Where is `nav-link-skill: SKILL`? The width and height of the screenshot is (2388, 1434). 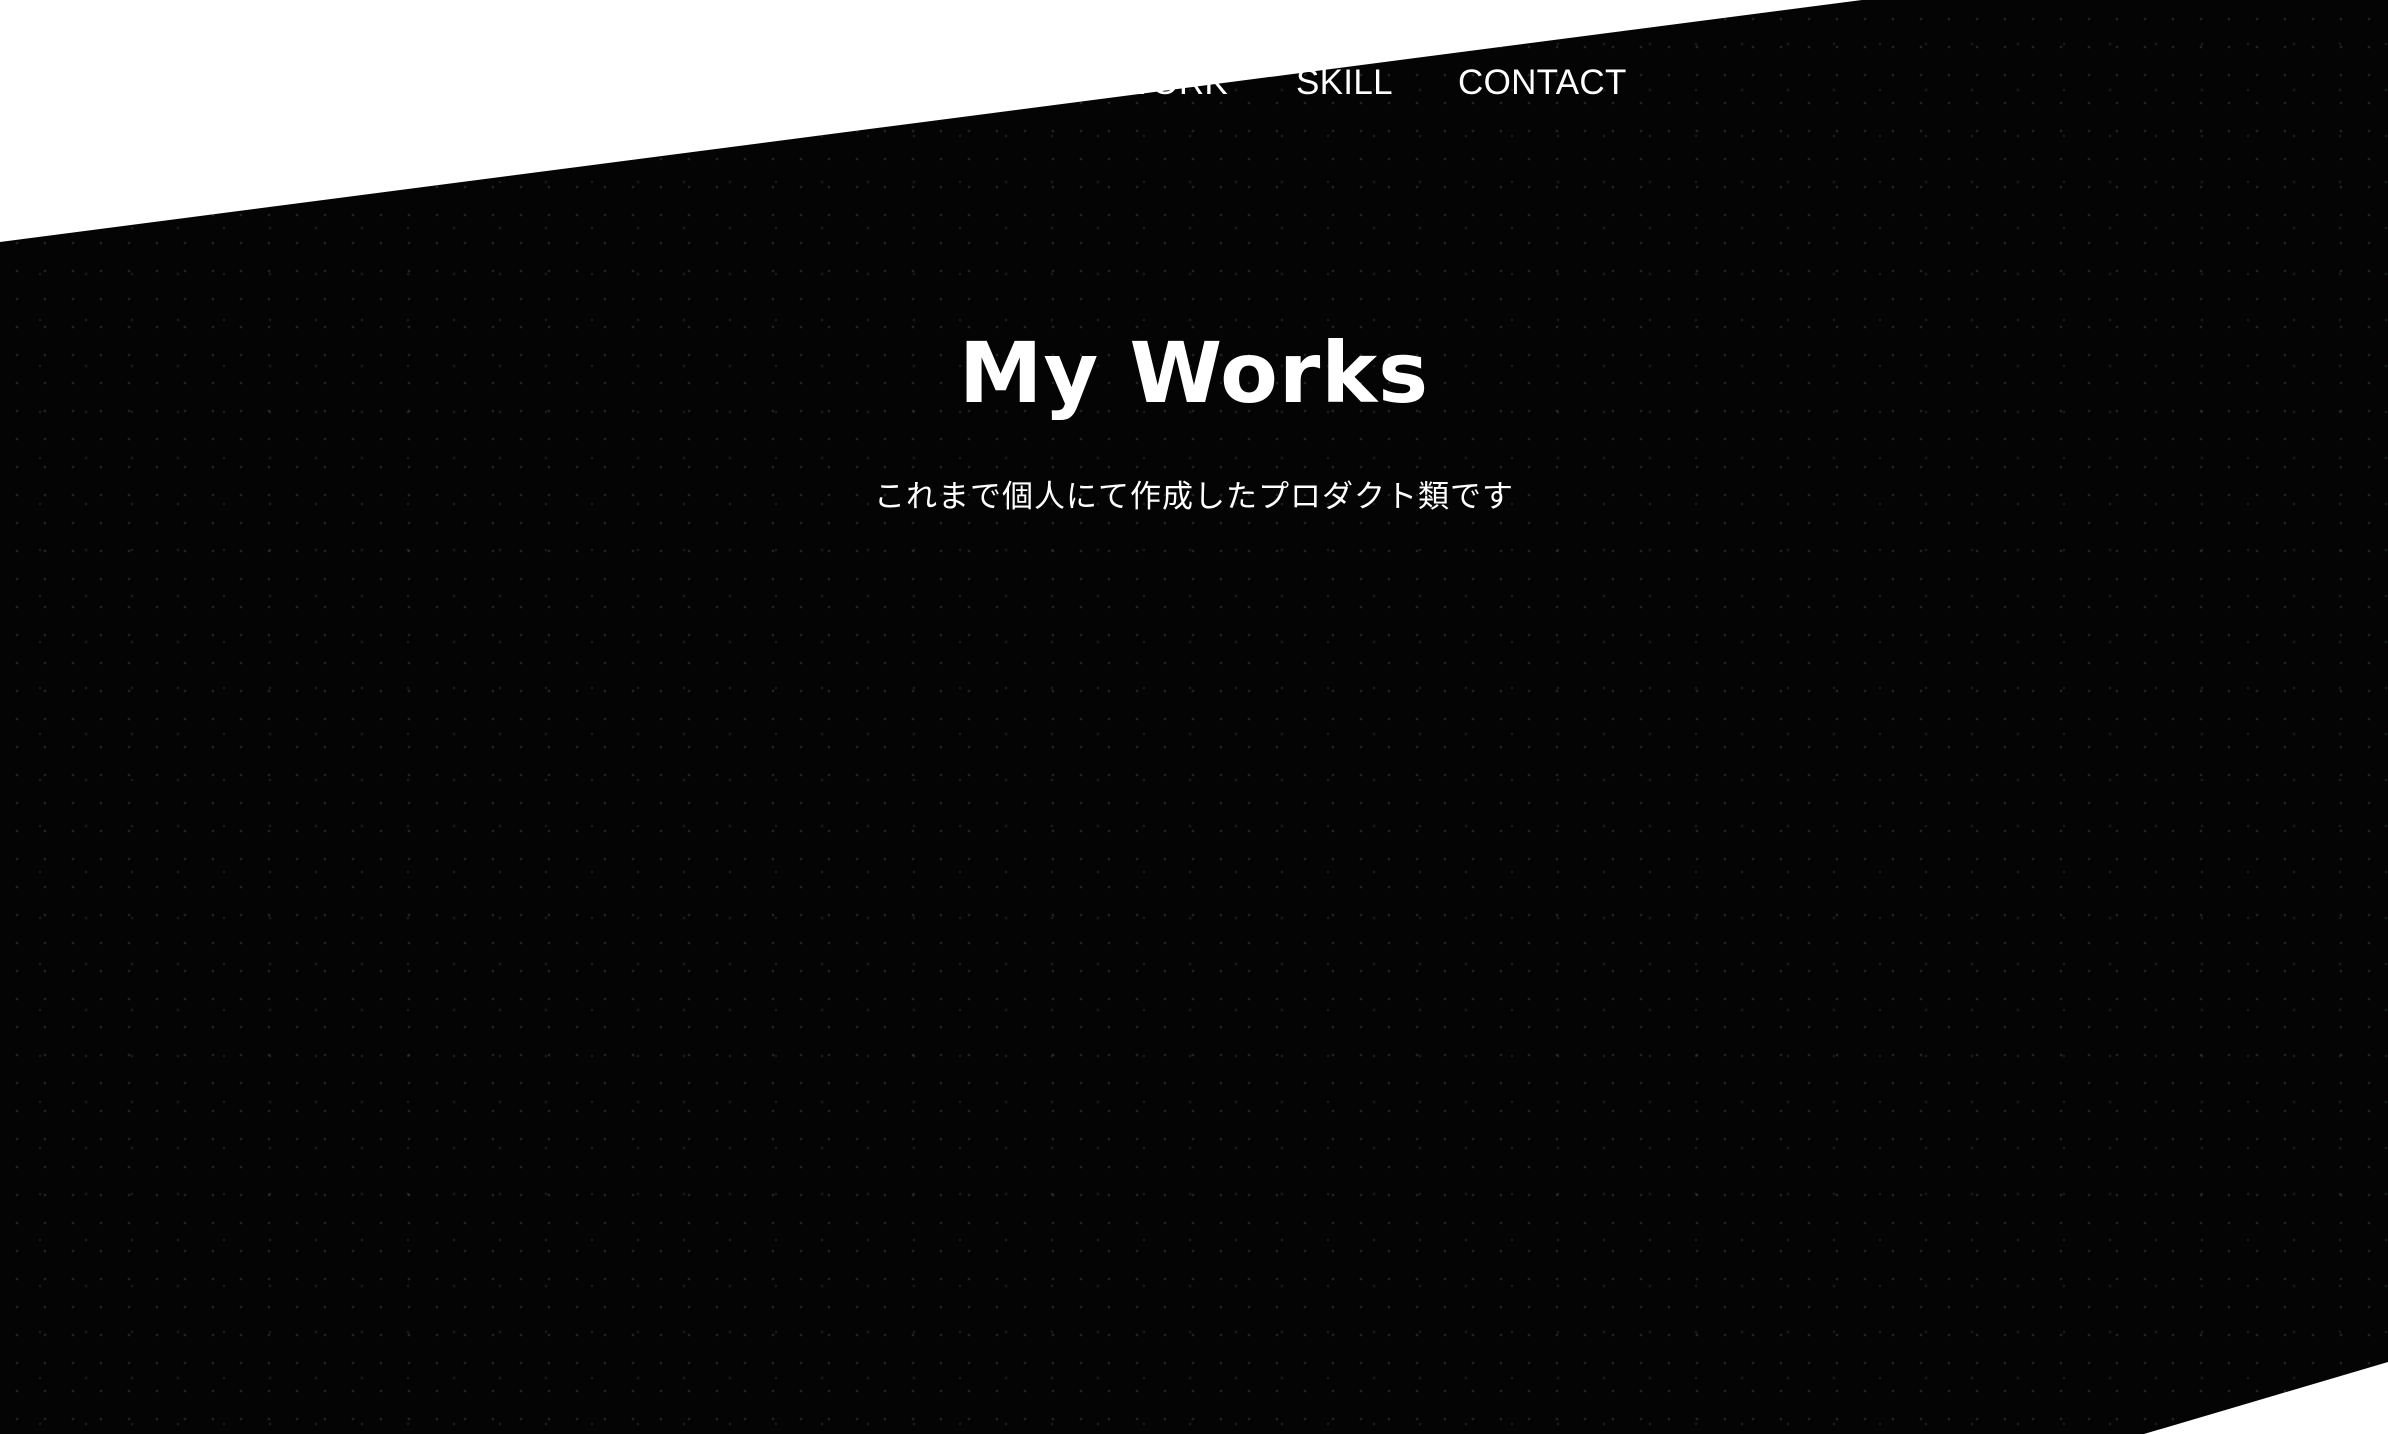
nav-link-skill: SKILL is located at coordinates (1344, 83).